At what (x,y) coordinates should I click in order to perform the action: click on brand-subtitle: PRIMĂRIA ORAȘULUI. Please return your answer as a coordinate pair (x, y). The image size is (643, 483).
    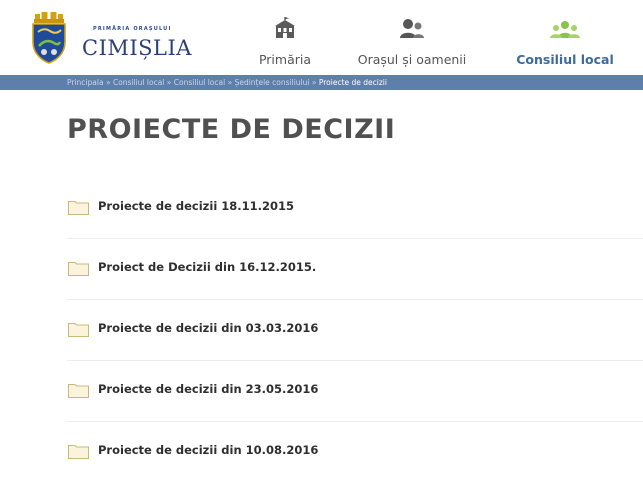
    Looking at the image, I should click on (132, 29).